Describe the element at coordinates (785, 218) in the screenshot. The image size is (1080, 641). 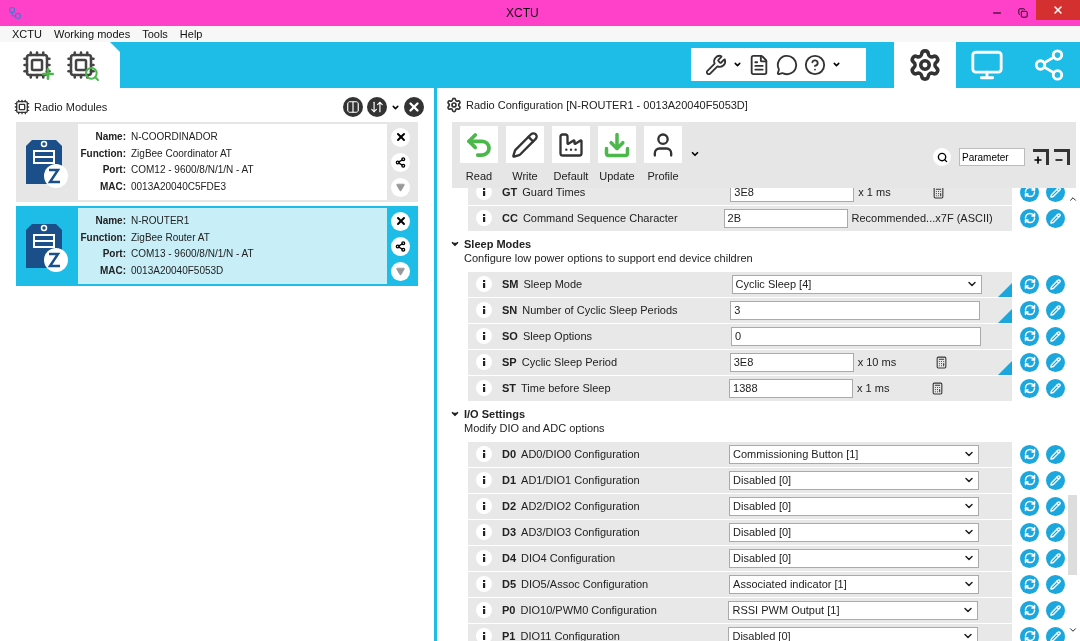
I see `value-field: 2B` at that location.